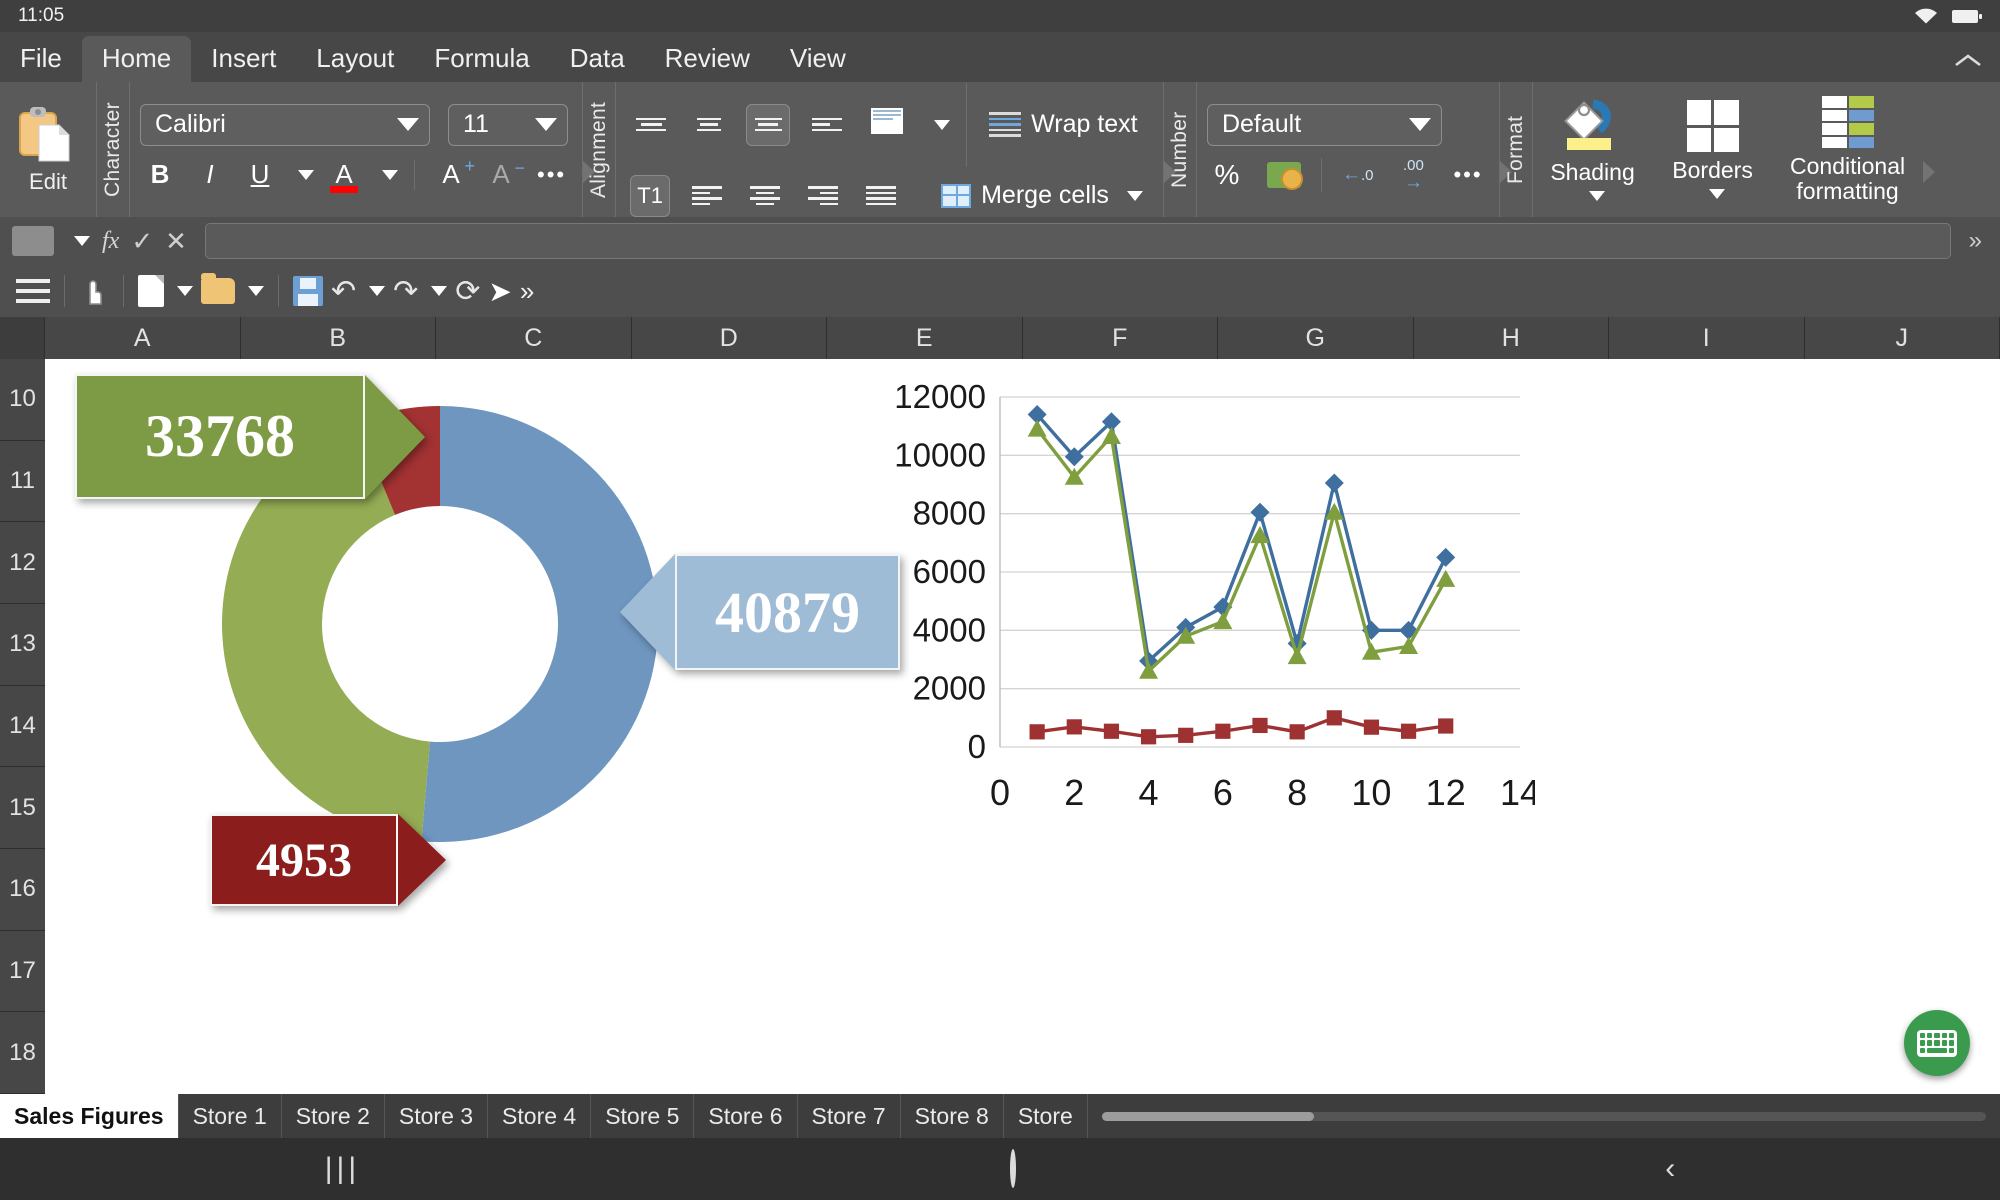 The height and width of the screenshot is (1200, 2000). What do you see at coordinates (33, 291) in the screenshot?
I see `menu-button` at bounding box center [33, 291].